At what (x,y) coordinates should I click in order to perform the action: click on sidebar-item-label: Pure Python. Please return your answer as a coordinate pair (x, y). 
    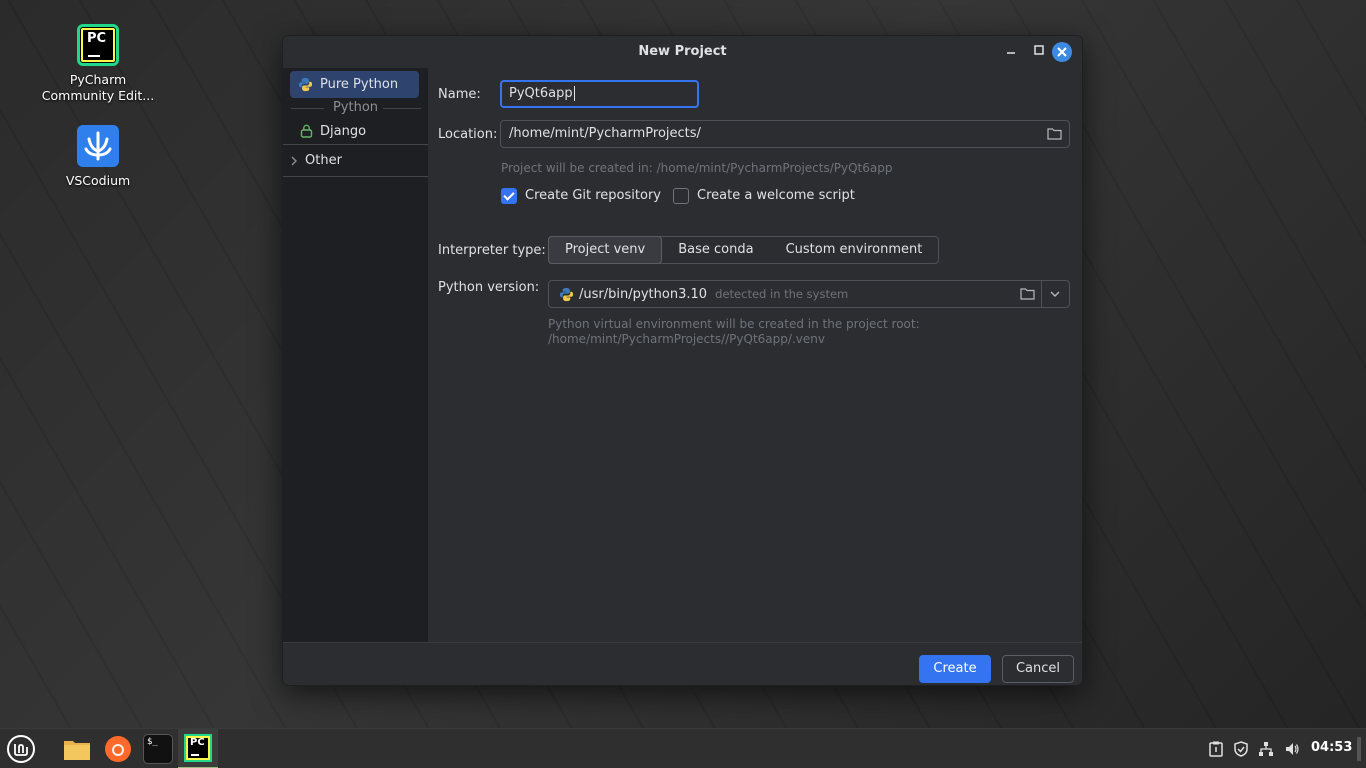
    Looking at the image, I should click on (359, 84).